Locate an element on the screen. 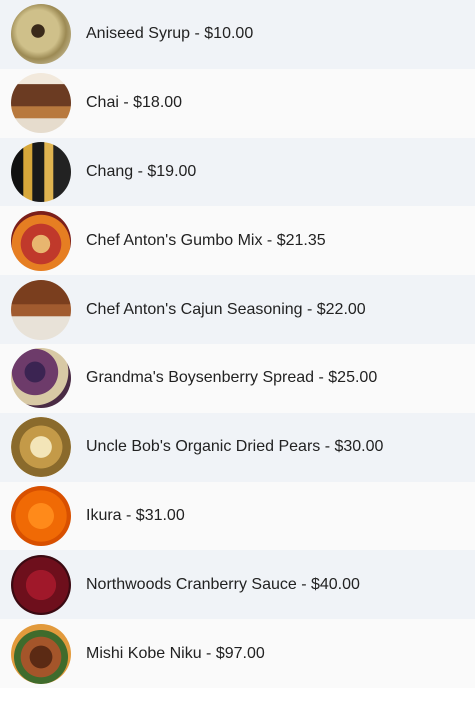  product-label: Chef Anton's Gumbo Mix - $21.35 is located at coordinates (206, 240).